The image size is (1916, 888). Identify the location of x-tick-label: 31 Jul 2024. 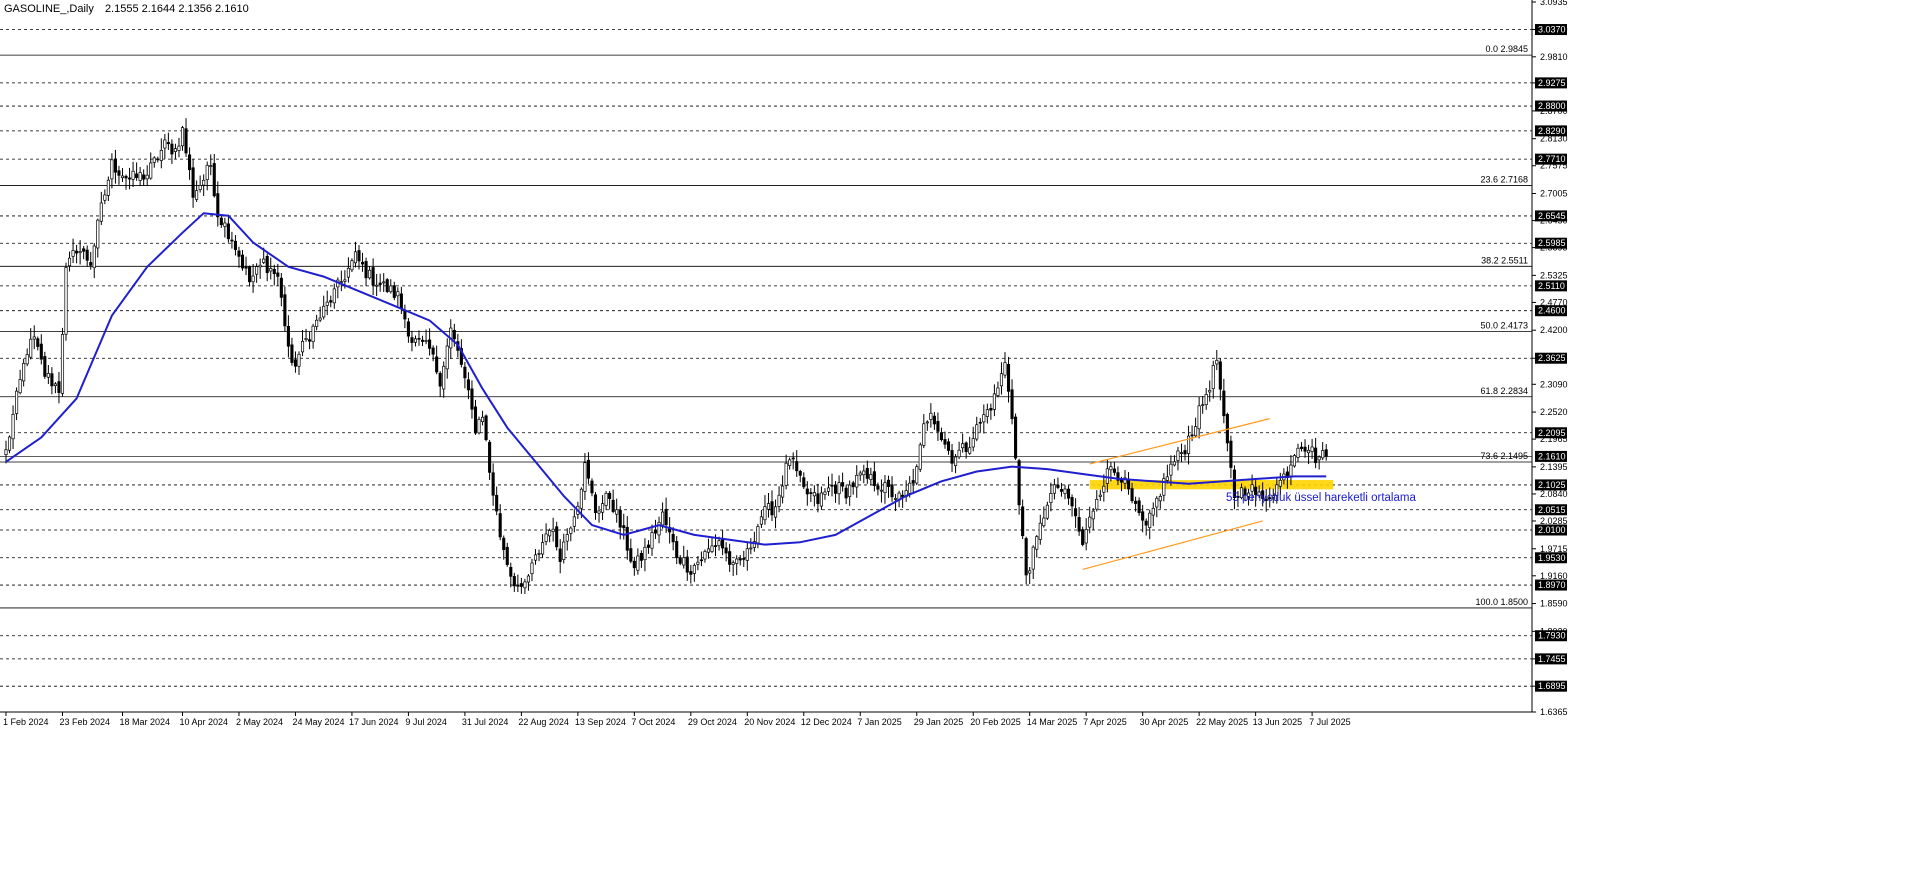
(485, 722).